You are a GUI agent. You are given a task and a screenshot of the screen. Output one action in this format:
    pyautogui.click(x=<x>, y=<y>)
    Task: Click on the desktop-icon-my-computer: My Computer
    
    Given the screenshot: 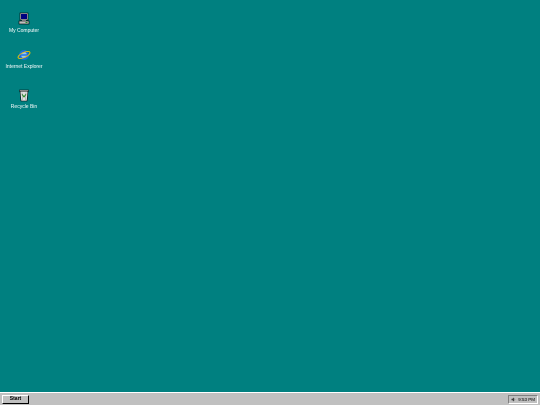 What is the action you would take?
    pyautogui.click(x=24, y=23)
    